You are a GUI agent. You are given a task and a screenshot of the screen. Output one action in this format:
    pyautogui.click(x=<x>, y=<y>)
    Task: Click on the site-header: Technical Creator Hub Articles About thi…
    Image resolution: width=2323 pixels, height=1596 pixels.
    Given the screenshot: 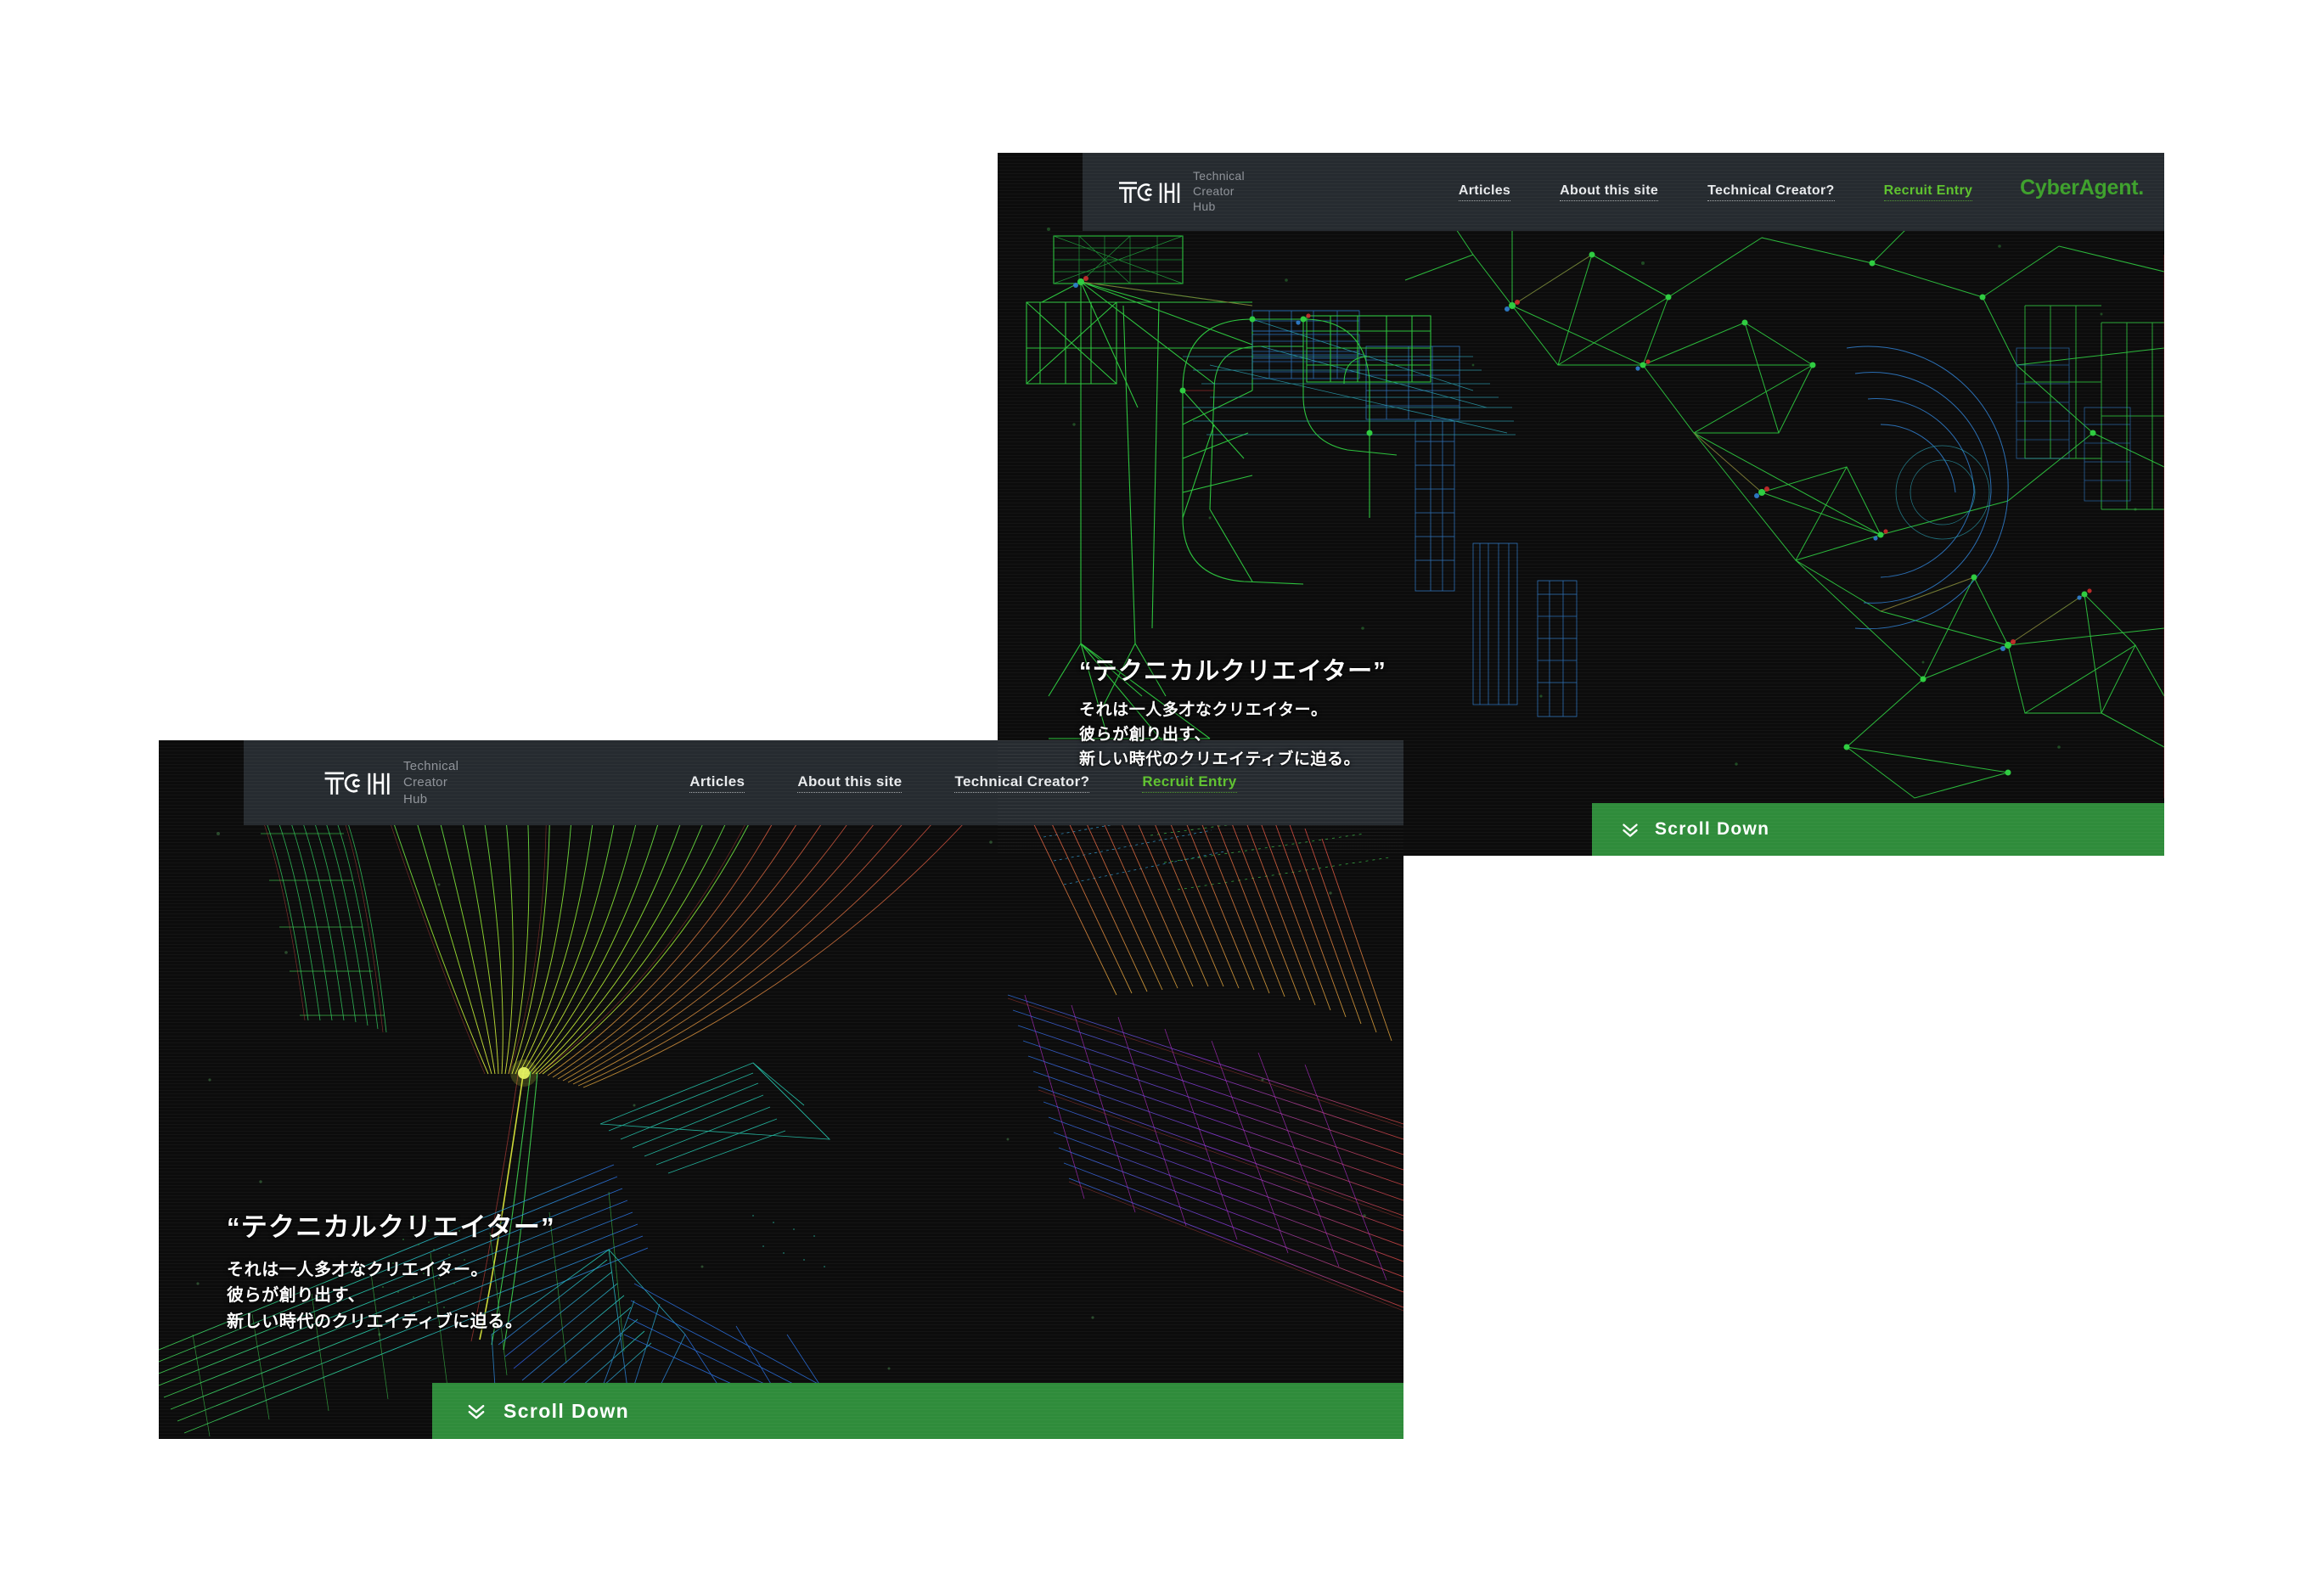 What is the action you would take?
    pyautogui.click(x=1623, y=192)
    